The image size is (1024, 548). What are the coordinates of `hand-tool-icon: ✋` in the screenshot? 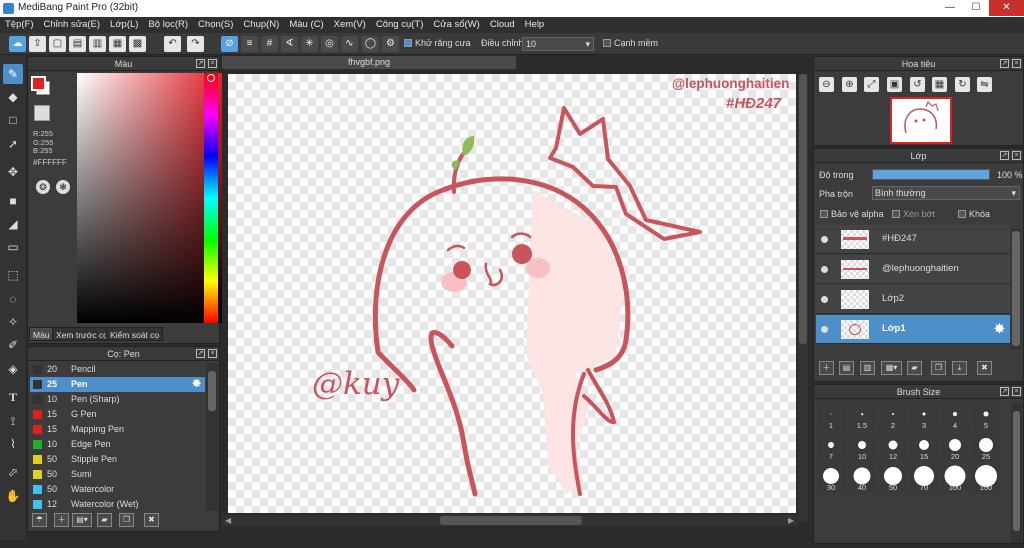 It's located at (13, 496).